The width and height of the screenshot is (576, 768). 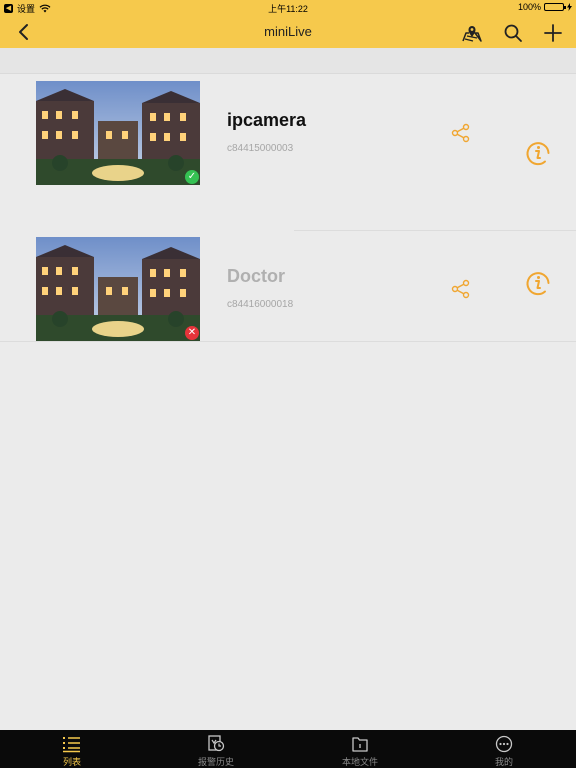 What do you see at coordinates (553, 33) in the screenshot?
I see `plus-icon` at bounding box center [553, 33].